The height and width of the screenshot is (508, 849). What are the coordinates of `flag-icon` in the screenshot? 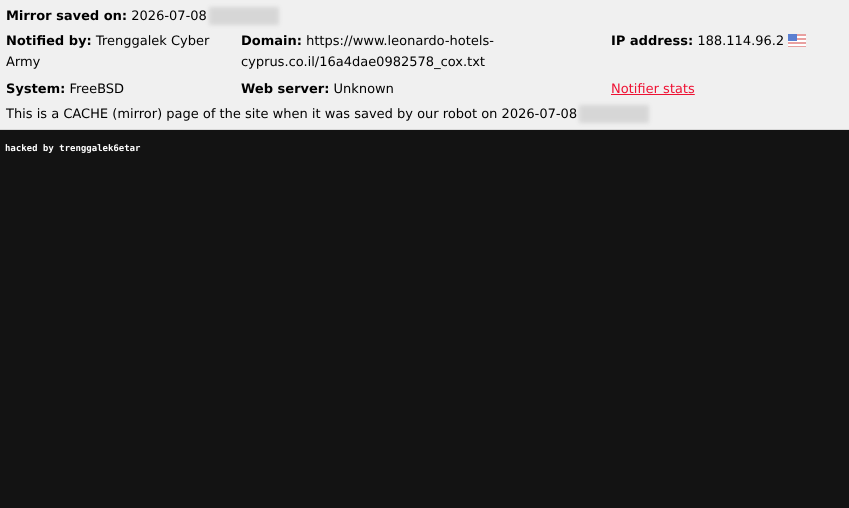 It's located at (797, 40).